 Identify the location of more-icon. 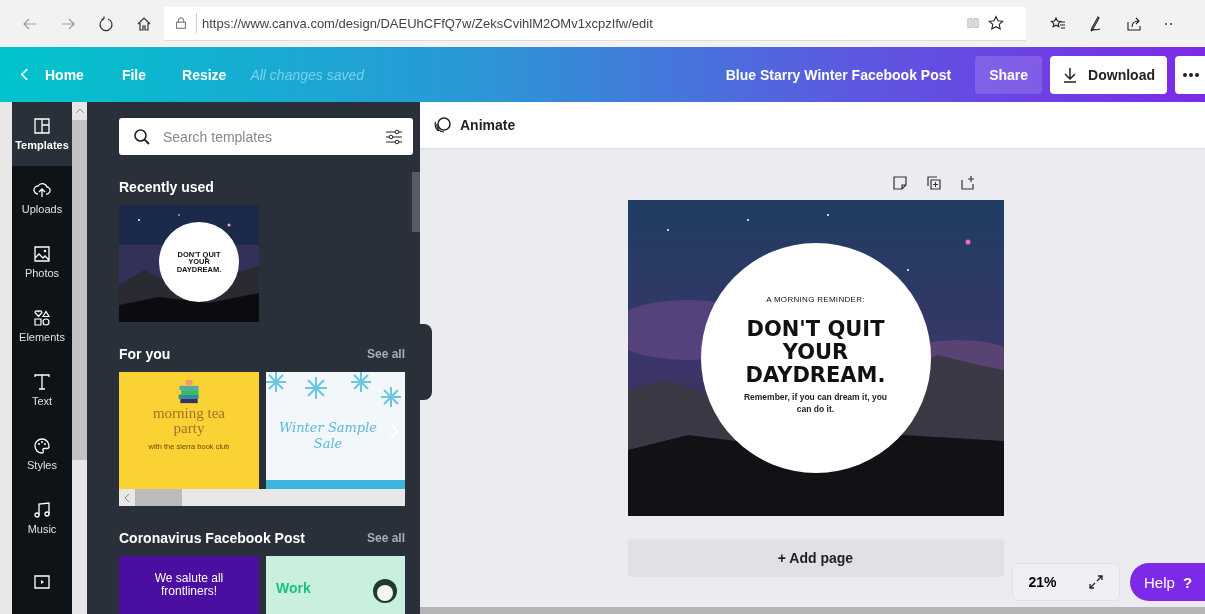
(1191, 74).